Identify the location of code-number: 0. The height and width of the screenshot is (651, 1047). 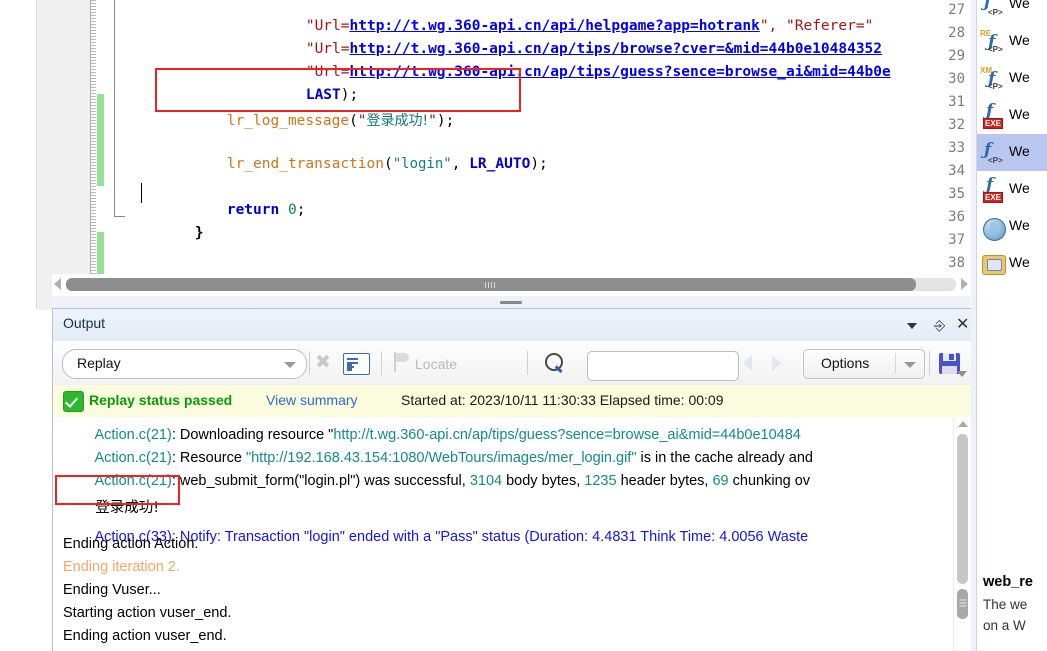
(292, 210).